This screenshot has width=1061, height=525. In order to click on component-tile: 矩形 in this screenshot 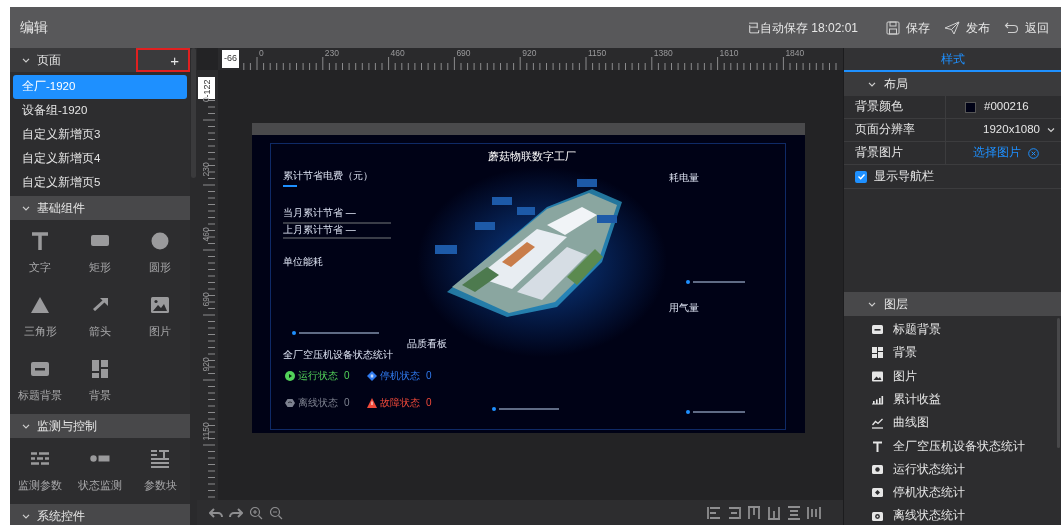, I will do `click(100, 252)`.